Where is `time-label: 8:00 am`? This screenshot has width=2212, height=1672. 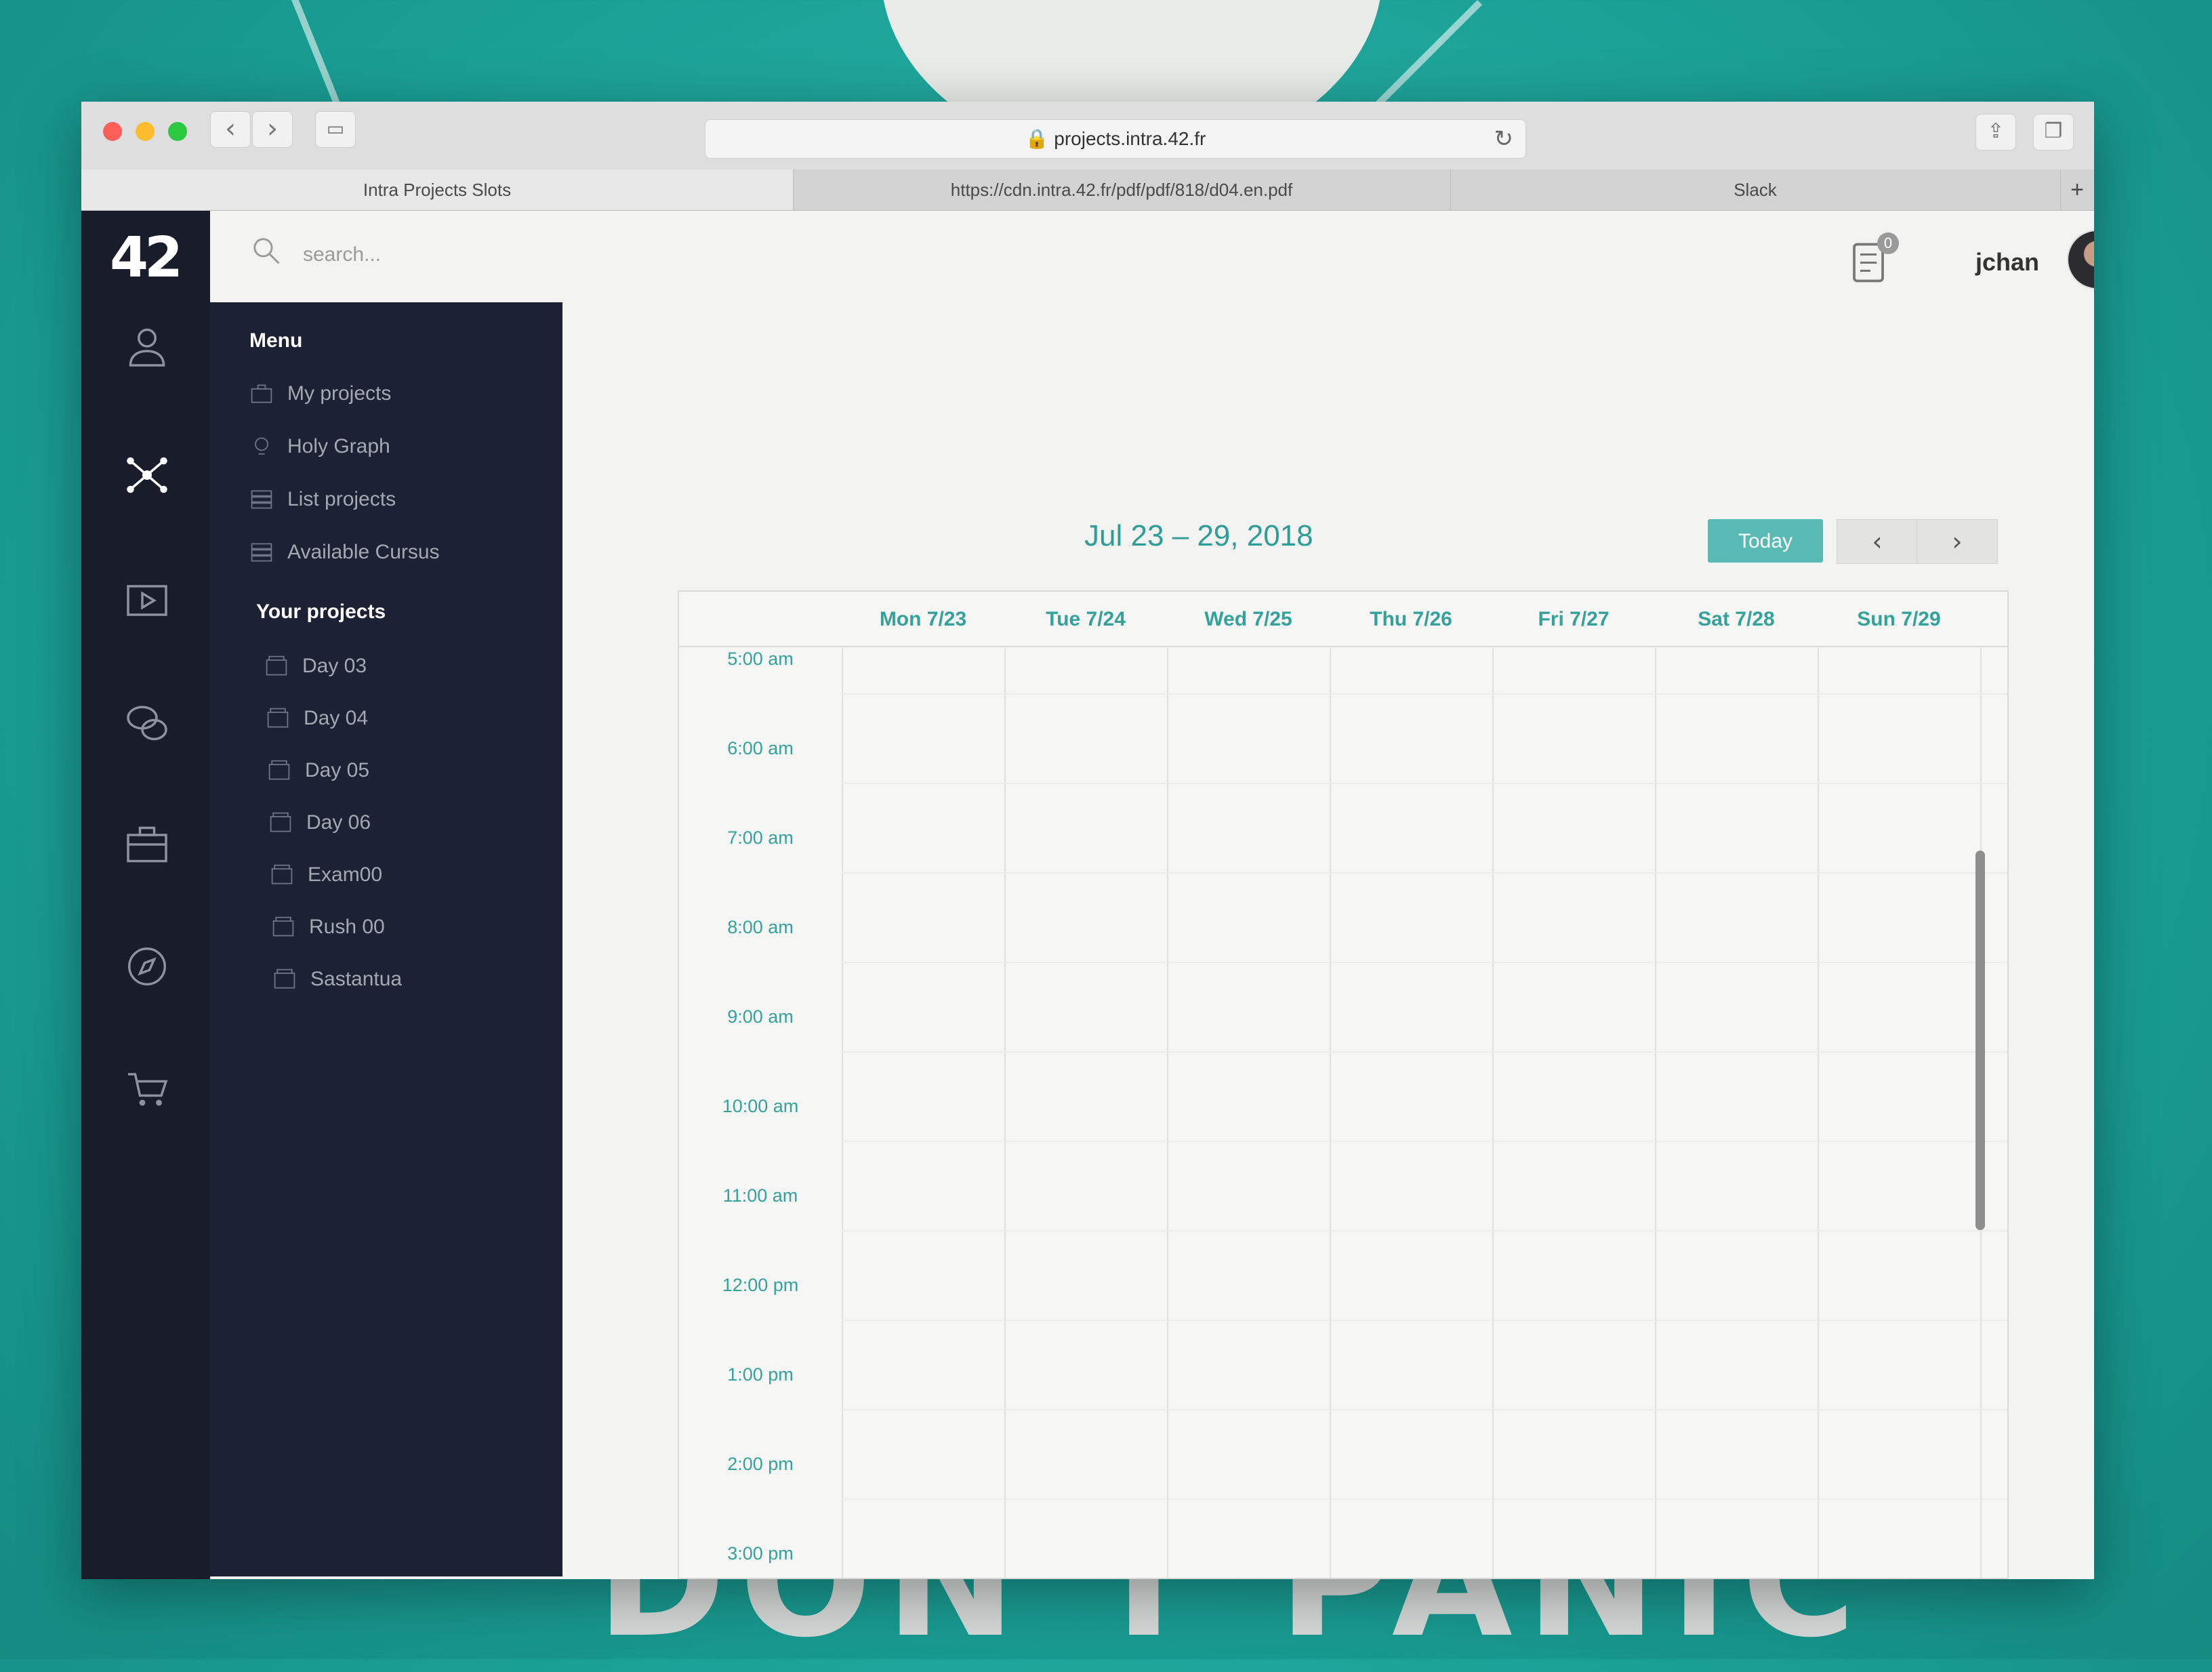 time-label: 8:00 am is located at coordinates (760, 927).